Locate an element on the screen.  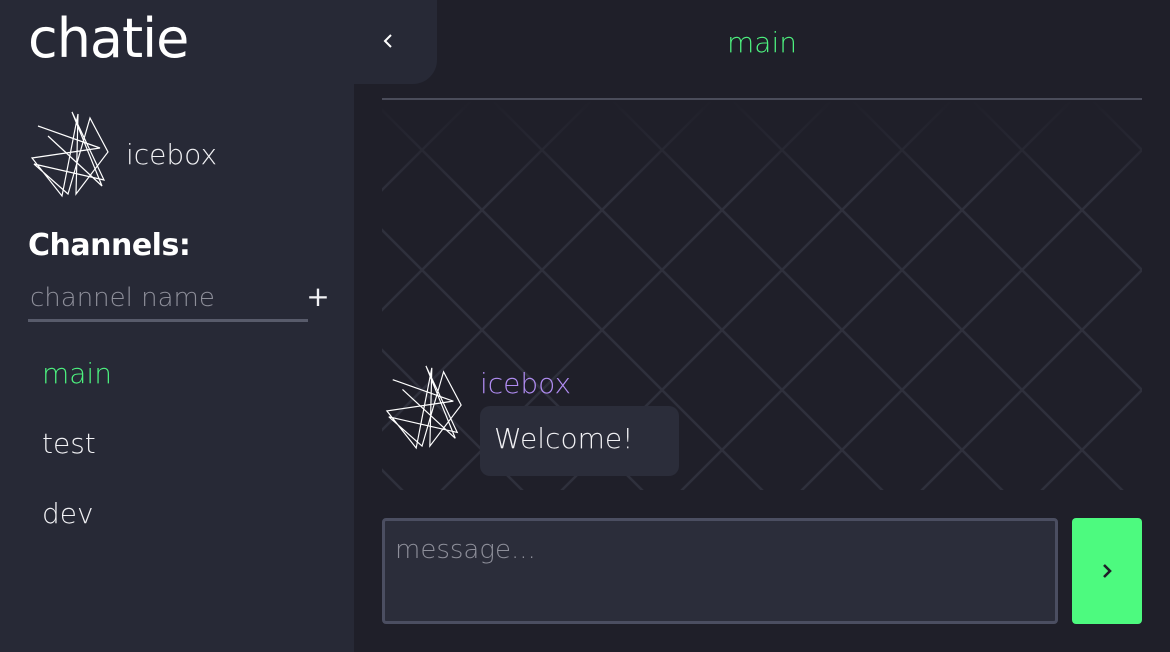
app-title: chatie is located at coordinates (108, 38).